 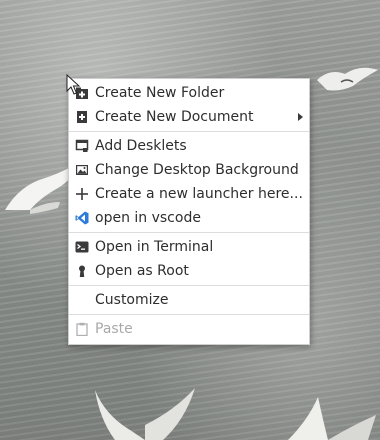 I want to click on change-desktop-background-item: Change Desktop Background, so click(x=189, y=170).